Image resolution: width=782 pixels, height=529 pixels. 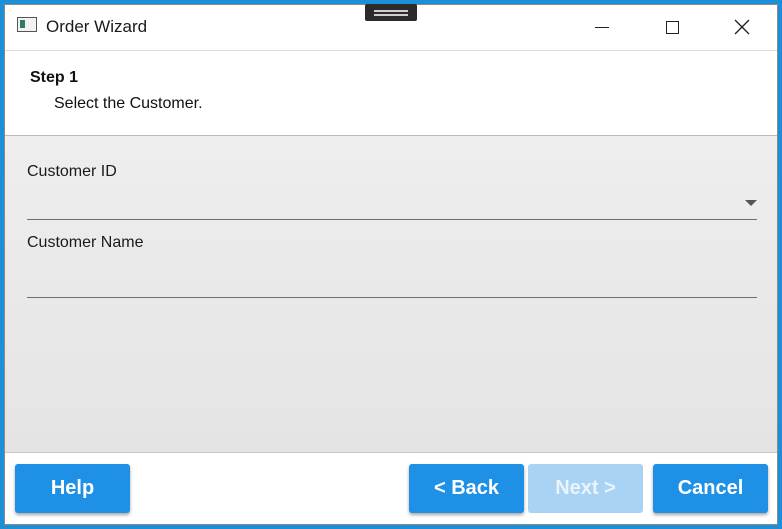 What do you see at coordinates (72, 488) in the screenshot?
I see `help-button: Help` at bounding box center [72, 488].